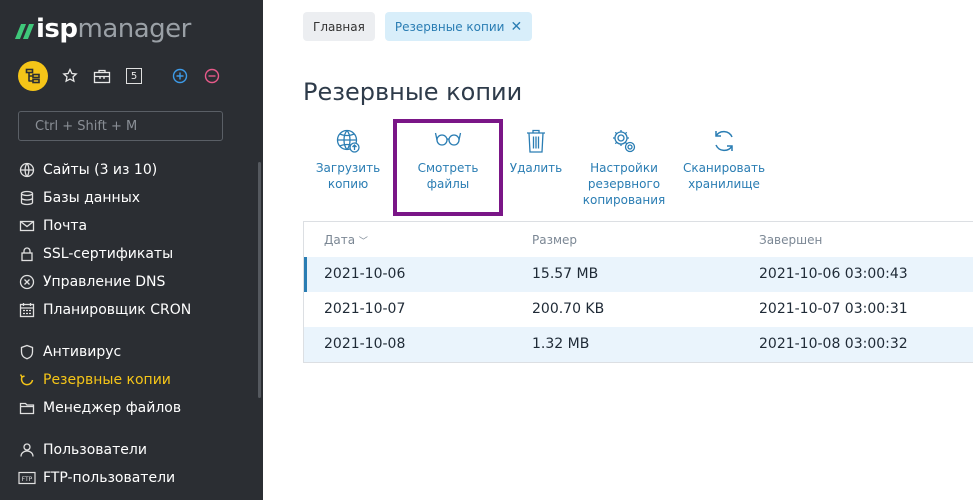  I want to click on action-label-line1: Смотреть, so click(448, 168).